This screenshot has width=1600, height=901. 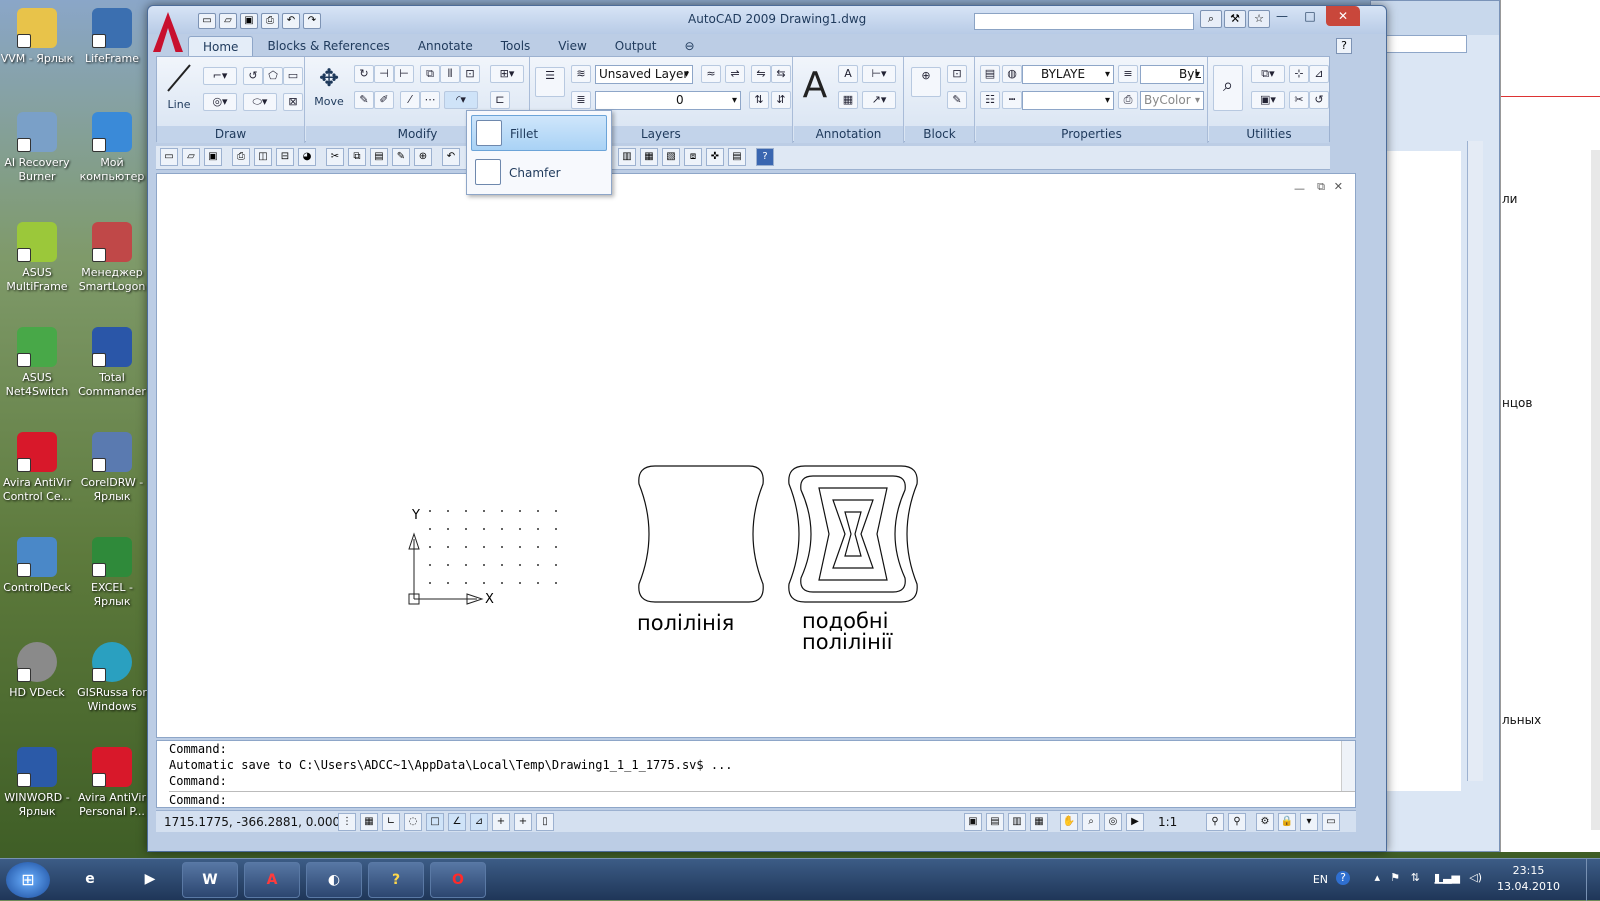 I want to click on text-icon: A, so click(x=815, y=89).